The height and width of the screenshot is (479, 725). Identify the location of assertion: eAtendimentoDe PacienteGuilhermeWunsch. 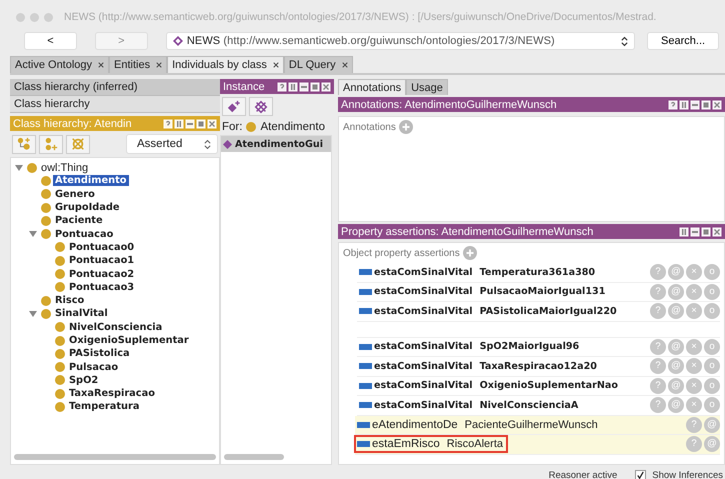
(478, 424).